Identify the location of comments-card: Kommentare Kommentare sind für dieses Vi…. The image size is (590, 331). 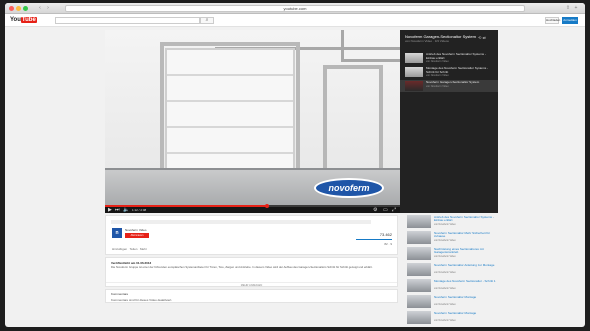
(251, 296).